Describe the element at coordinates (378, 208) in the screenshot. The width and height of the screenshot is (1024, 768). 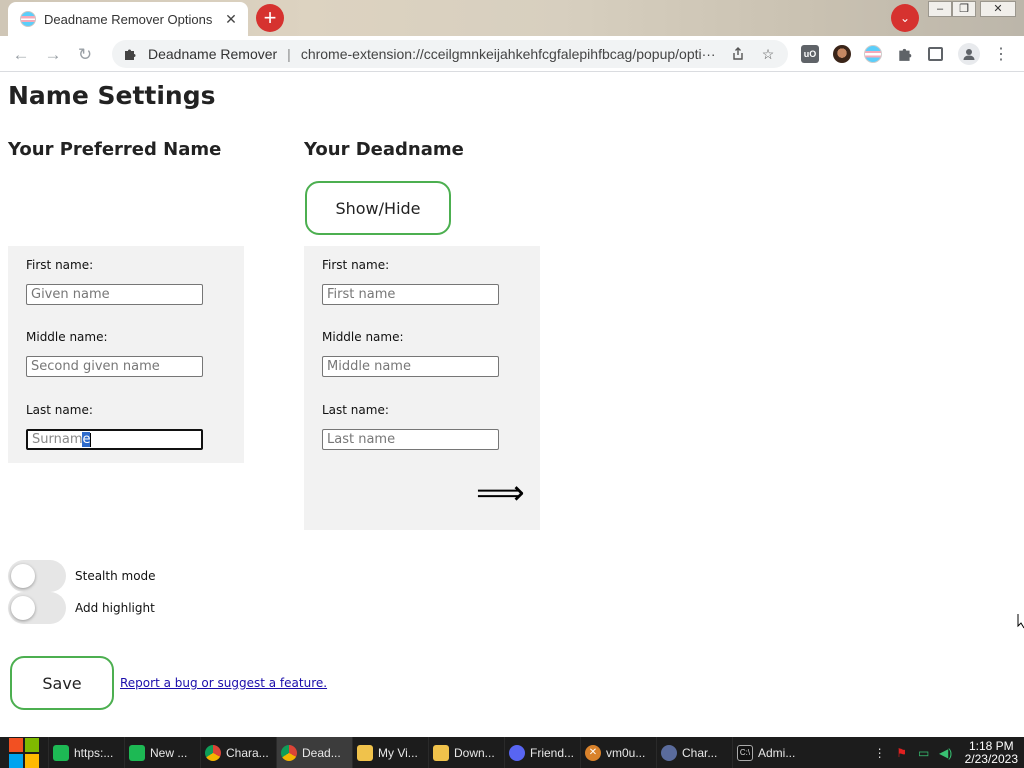
I see `show-hide-button: Show/Hide` at that location.